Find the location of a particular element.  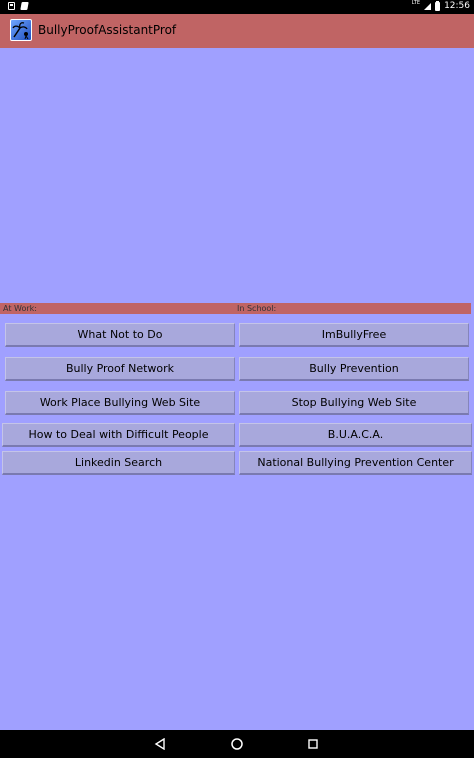

buaca-button: B.U.A.C.A. is located at coordinates (355, 435).